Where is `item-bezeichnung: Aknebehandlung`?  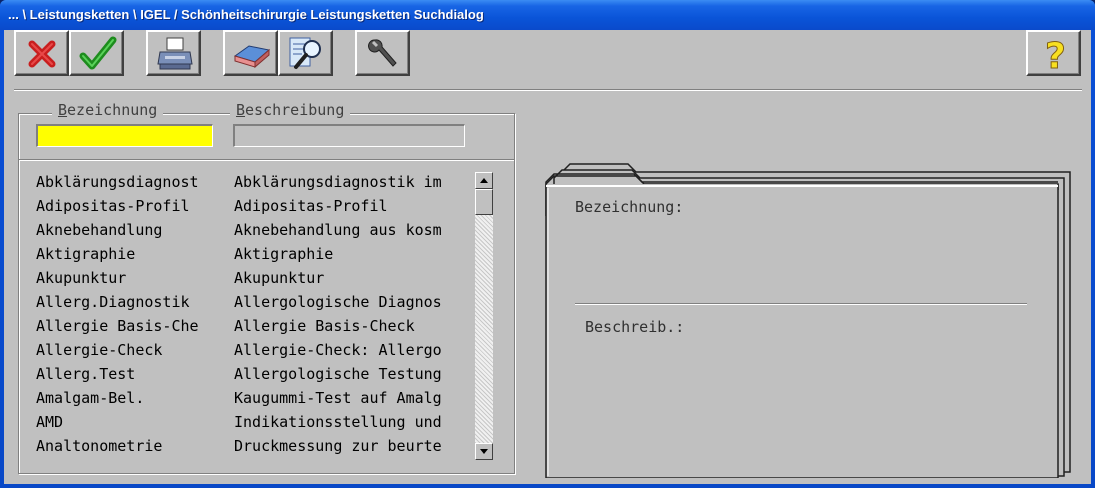
item-bezeichnung: Aknebehandlung is located at coordinates (99, 230).